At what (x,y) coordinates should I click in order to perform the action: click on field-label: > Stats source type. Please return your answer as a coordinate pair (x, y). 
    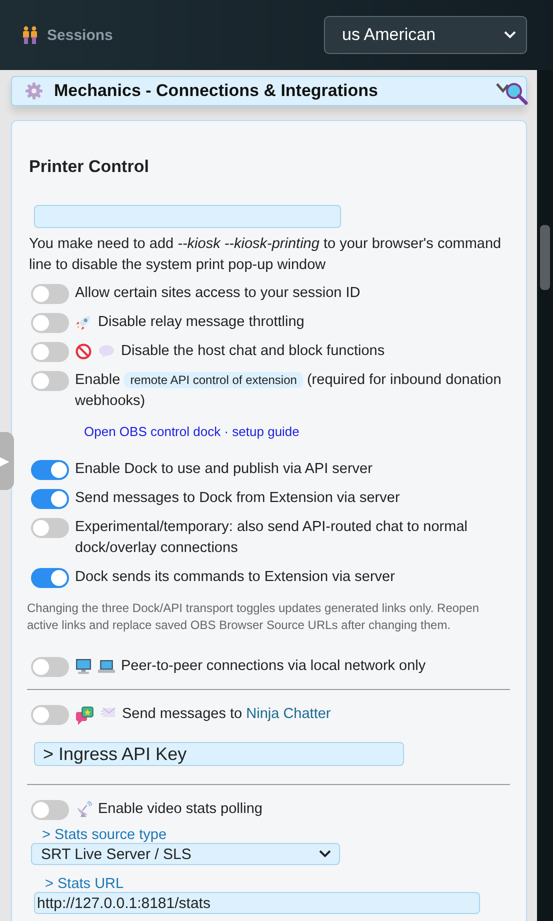
    Looking at the image, I should click on (105, 835).